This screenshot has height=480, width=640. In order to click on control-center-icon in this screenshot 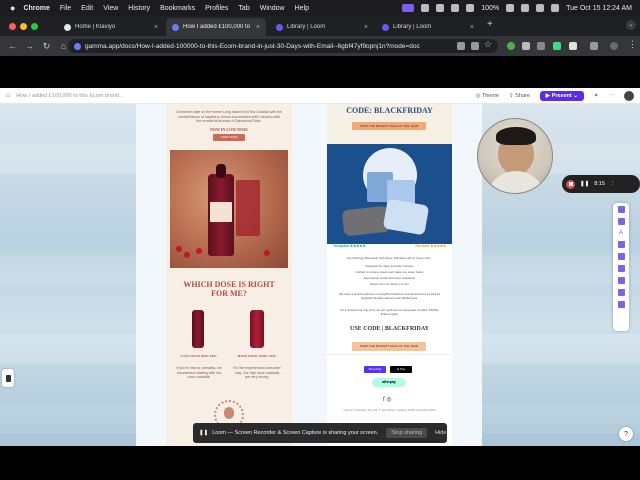, I will do `click(555, 8)`.